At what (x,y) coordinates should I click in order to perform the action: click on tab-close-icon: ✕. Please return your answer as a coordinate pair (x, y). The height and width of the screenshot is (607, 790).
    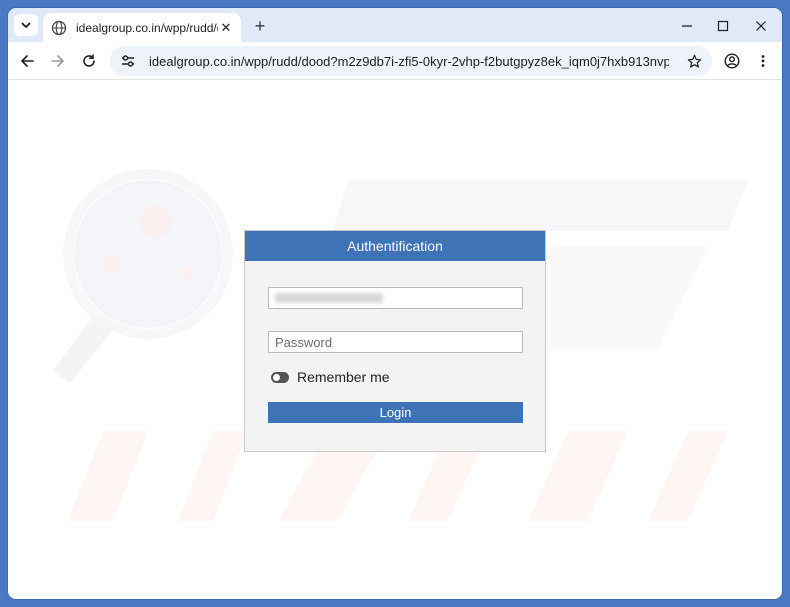
    Looking at the image, I should click on (226, 28).